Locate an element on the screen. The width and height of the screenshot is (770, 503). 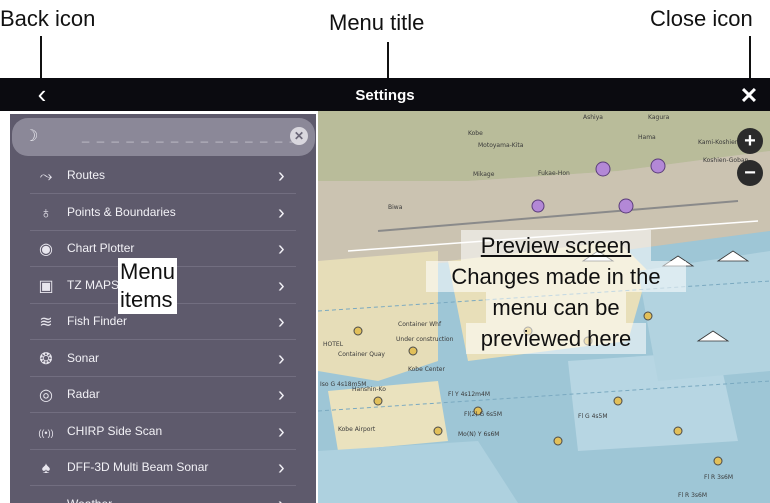
svg-text: Fl G 4s5M is located at coordinates (593, 416).